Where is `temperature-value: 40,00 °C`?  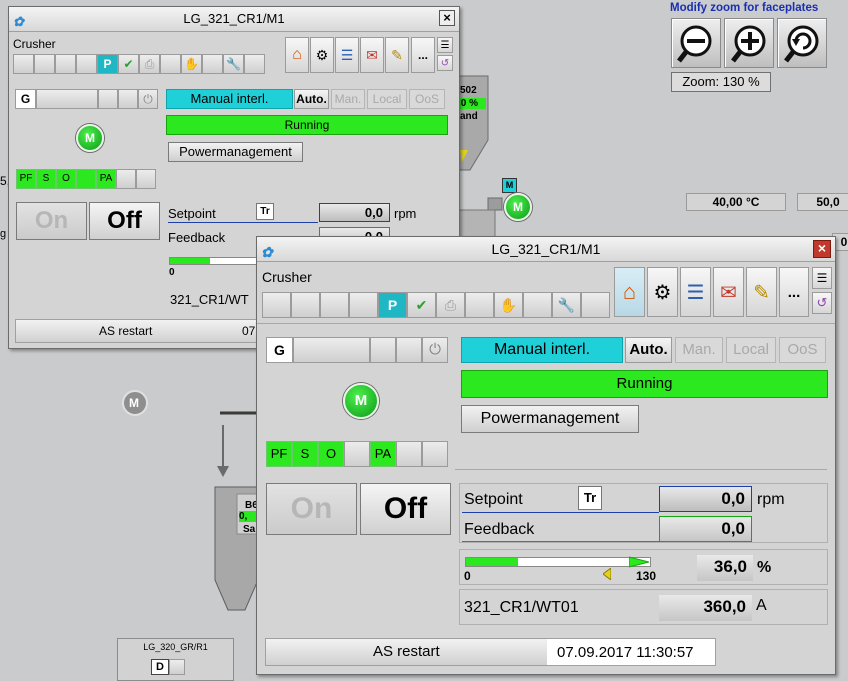
temperature-value: 40,00 °C is located at coordinates (736, 202).